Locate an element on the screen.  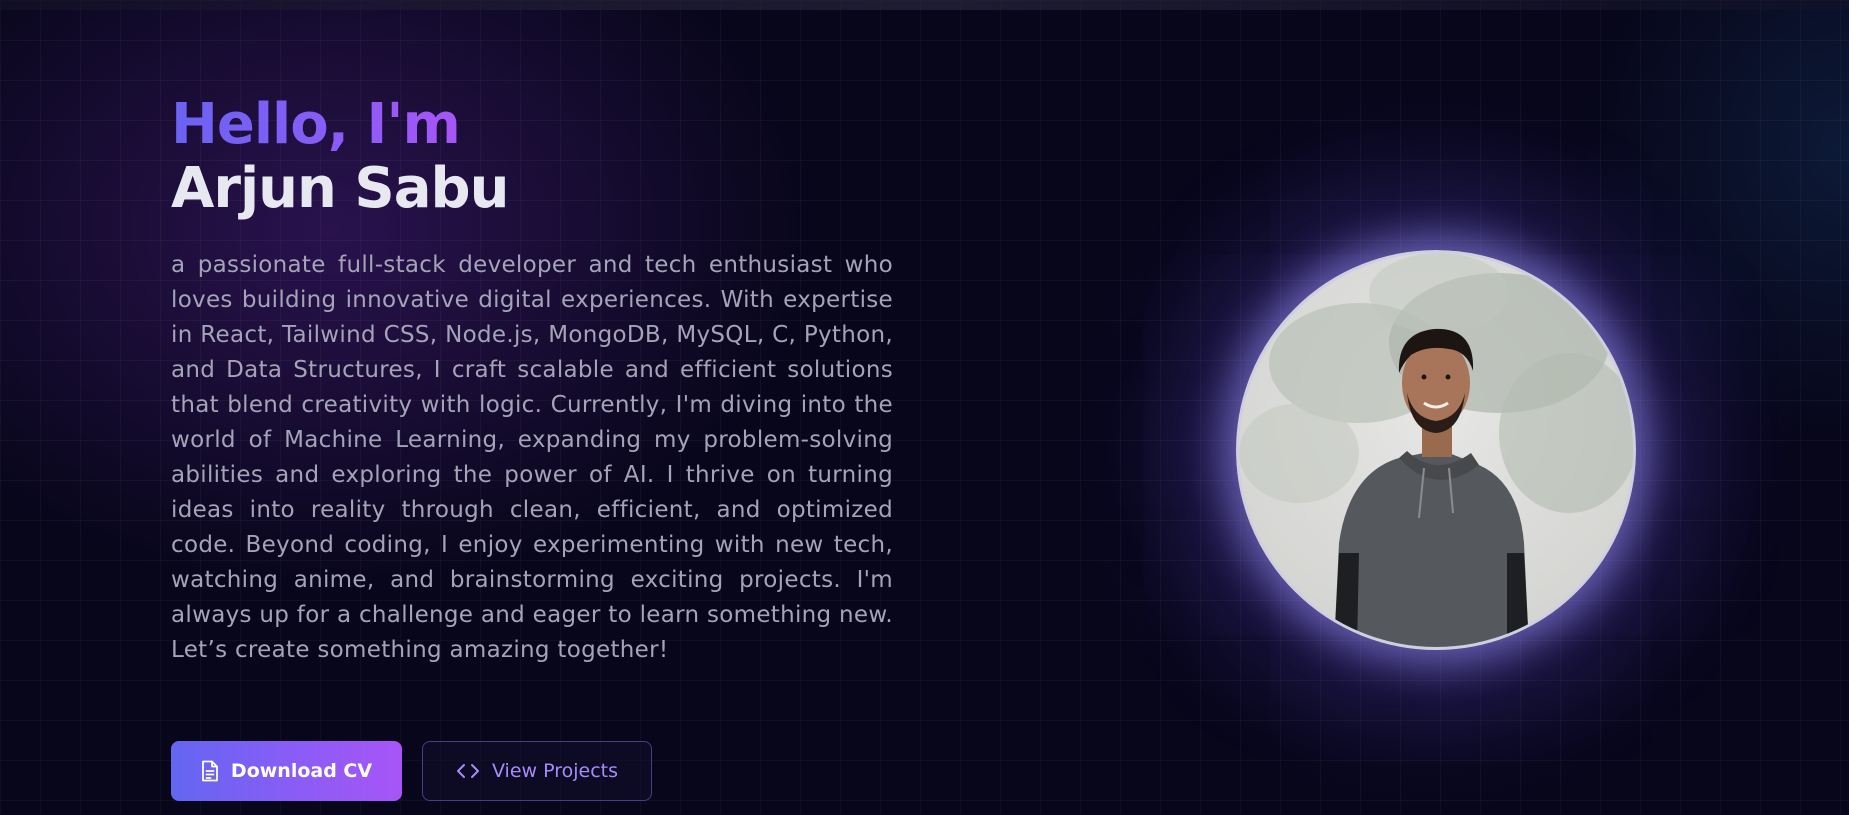
top-bar is located at coordinates (924, 5).